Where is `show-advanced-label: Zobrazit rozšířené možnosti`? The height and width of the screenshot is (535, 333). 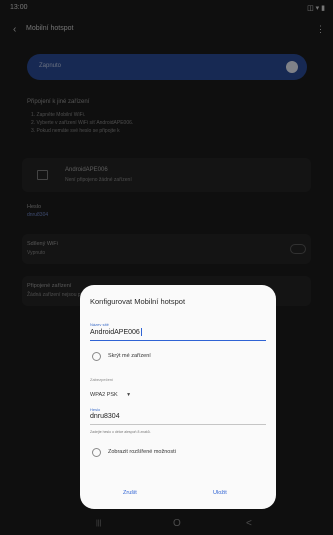
show-advanced-label: Zobrazit rozšířené možnosti is located at coordinates (142, 452).